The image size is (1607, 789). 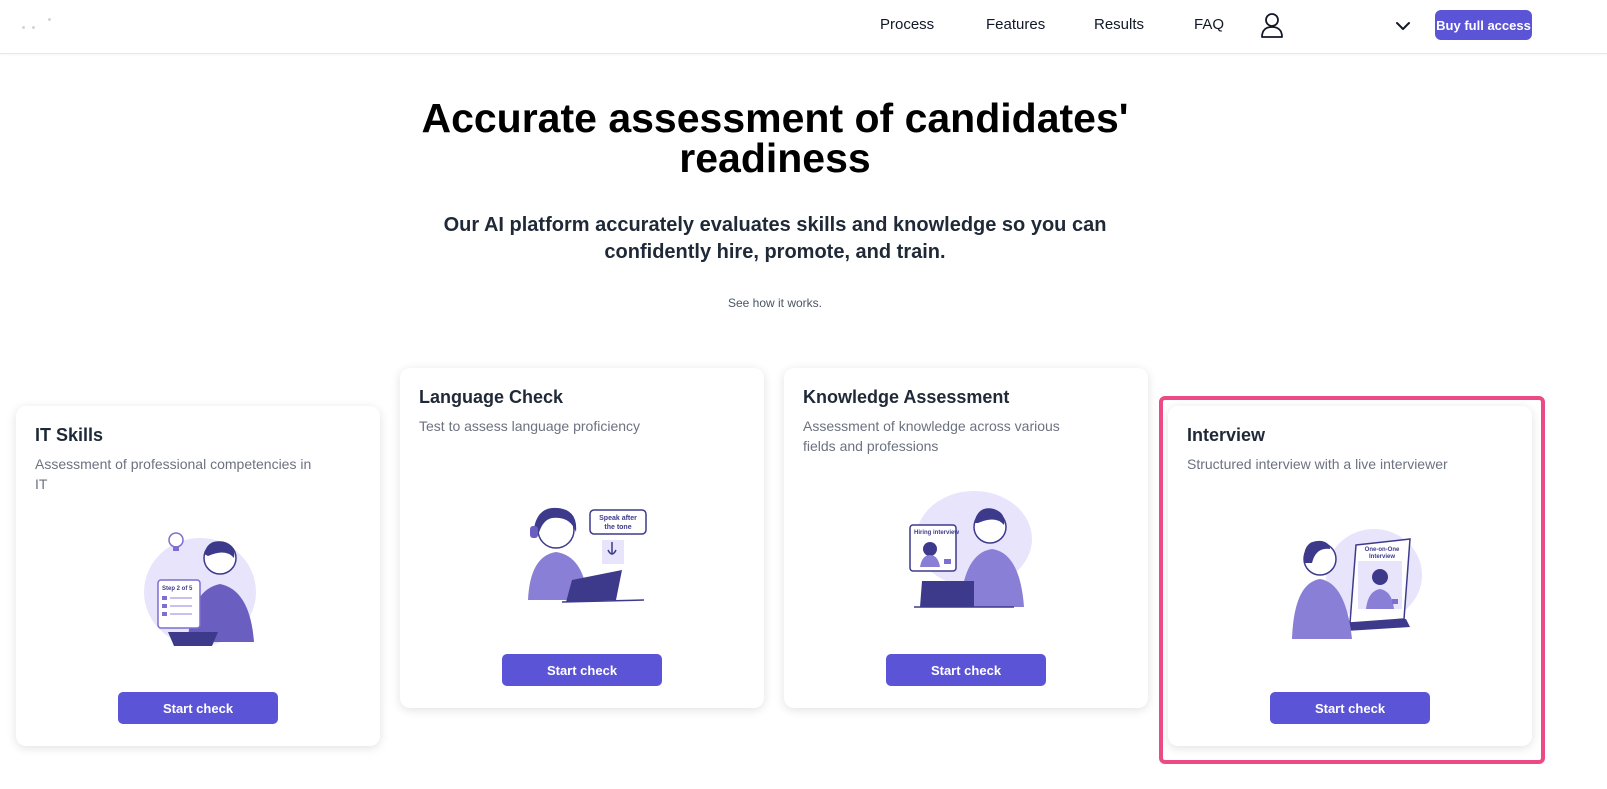 I want to click on nav-faq: FAQ, so click(x=1209, y=24).